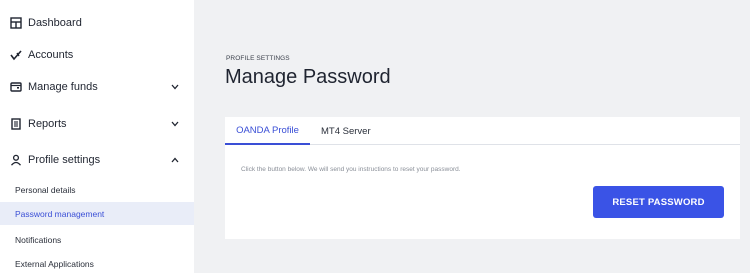 Image resolution: width=750 pixels, height=273 pixels. Describe the element at coordinates (38, 239) in the screenshot. I see `sidebar-subitem-label: Notifications` at that location.